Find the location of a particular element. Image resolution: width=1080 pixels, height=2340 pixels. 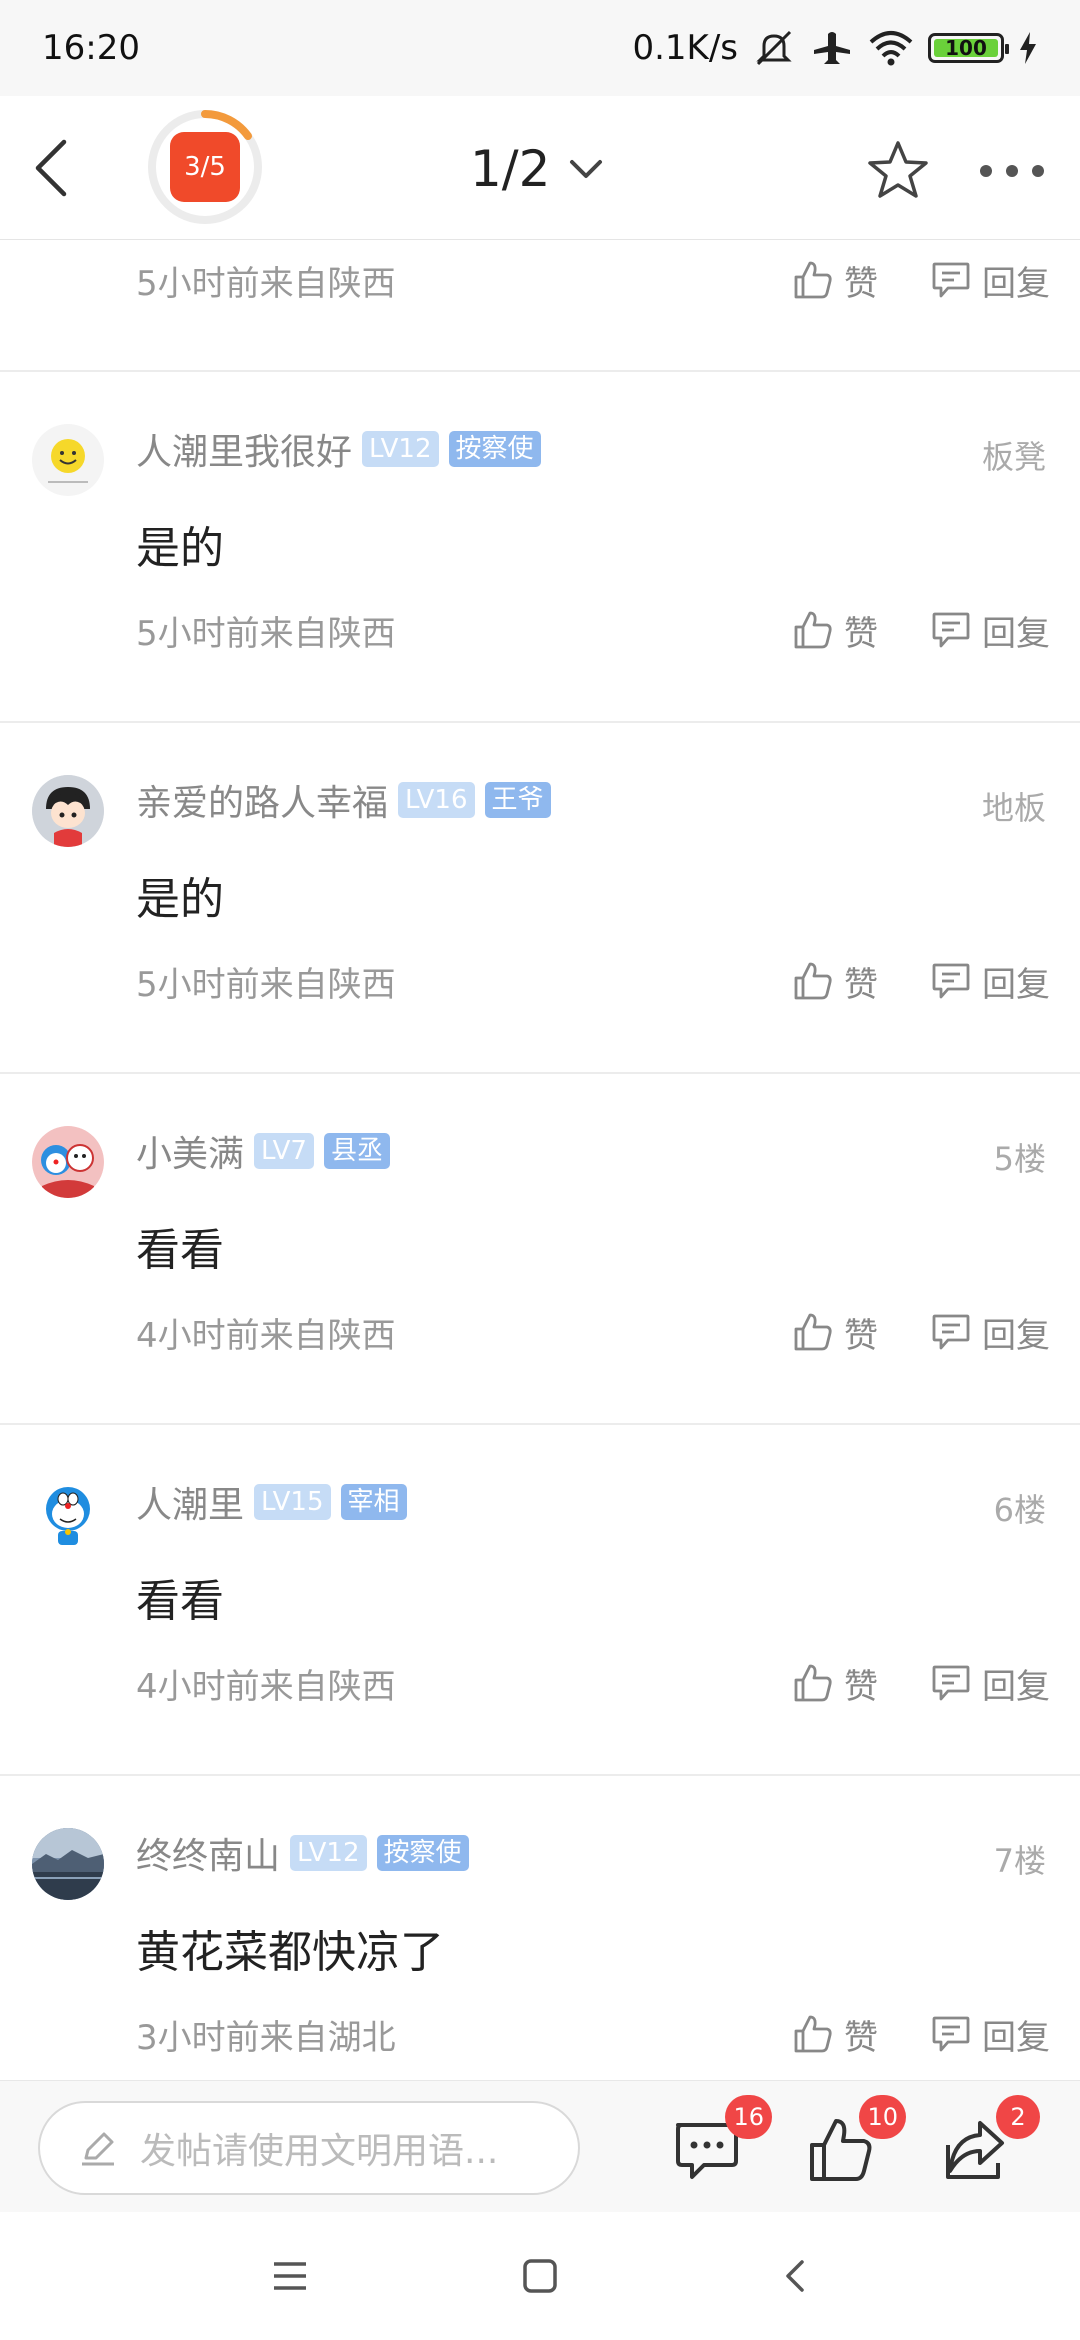

like-count-badge: 10 is located at coordinates (882, 2117).